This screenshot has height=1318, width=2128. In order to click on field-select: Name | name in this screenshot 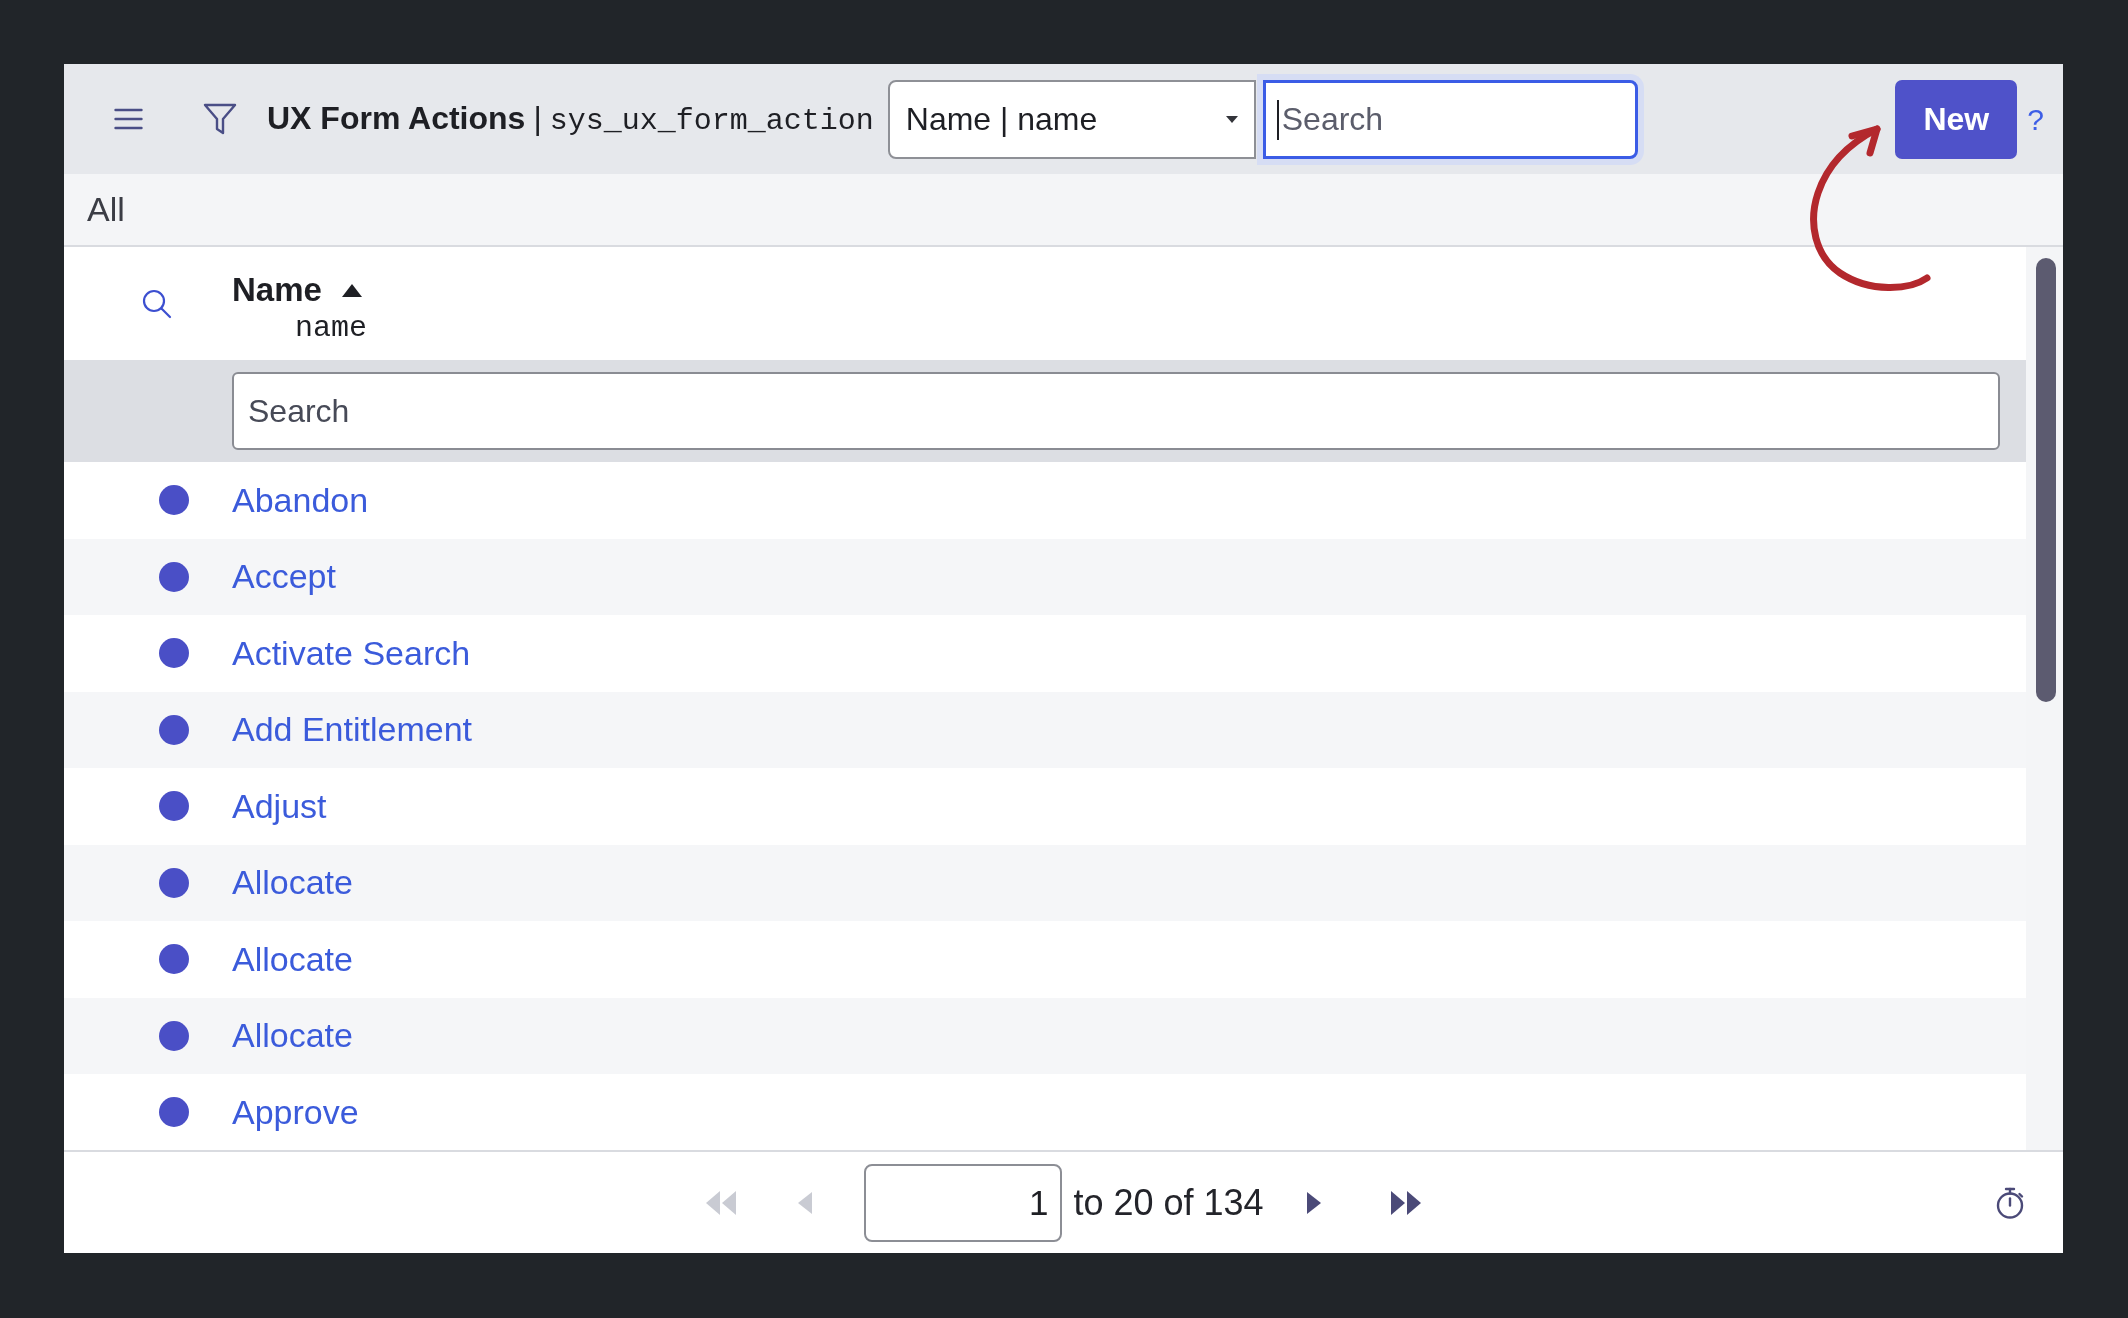, I will do `click(1071, 119)`.